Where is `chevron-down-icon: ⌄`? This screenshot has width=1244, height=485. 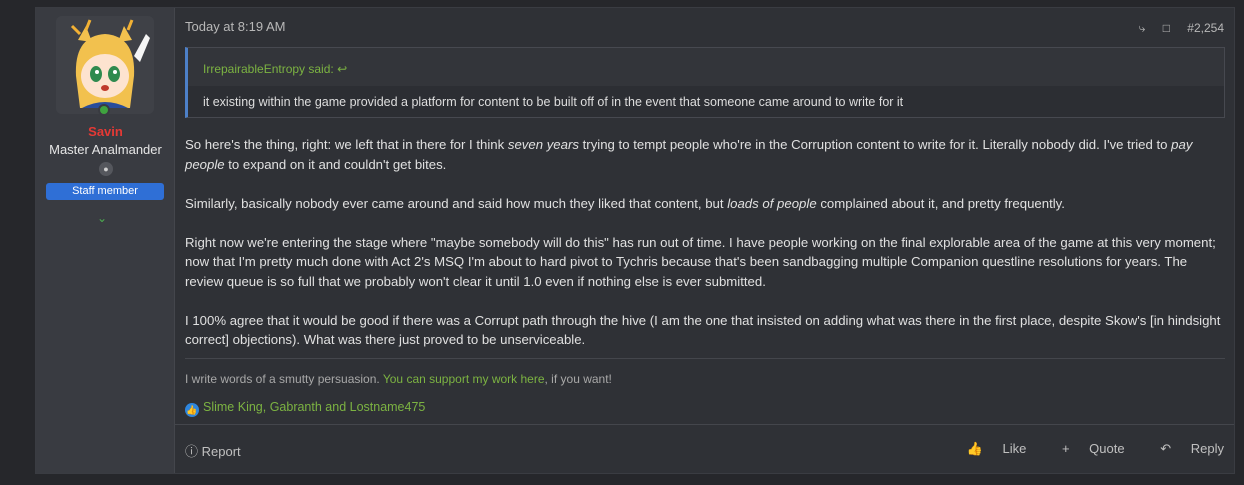
chevron-down-icon: ⌄ is located at coordinates (102, 218).